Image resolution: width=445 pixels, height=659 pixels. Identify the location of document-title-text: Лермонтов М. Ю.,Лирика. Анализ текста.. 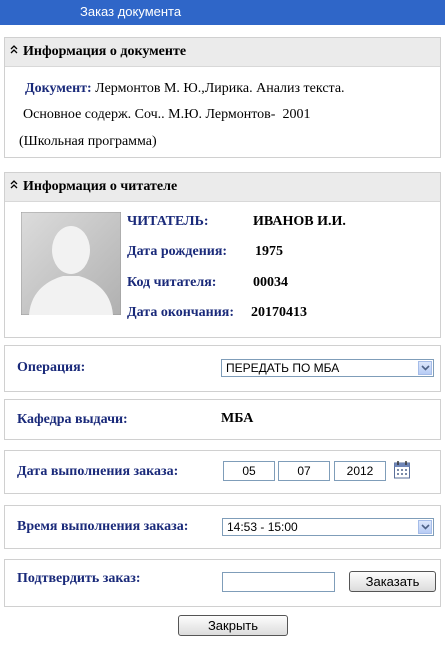
(220, 88).